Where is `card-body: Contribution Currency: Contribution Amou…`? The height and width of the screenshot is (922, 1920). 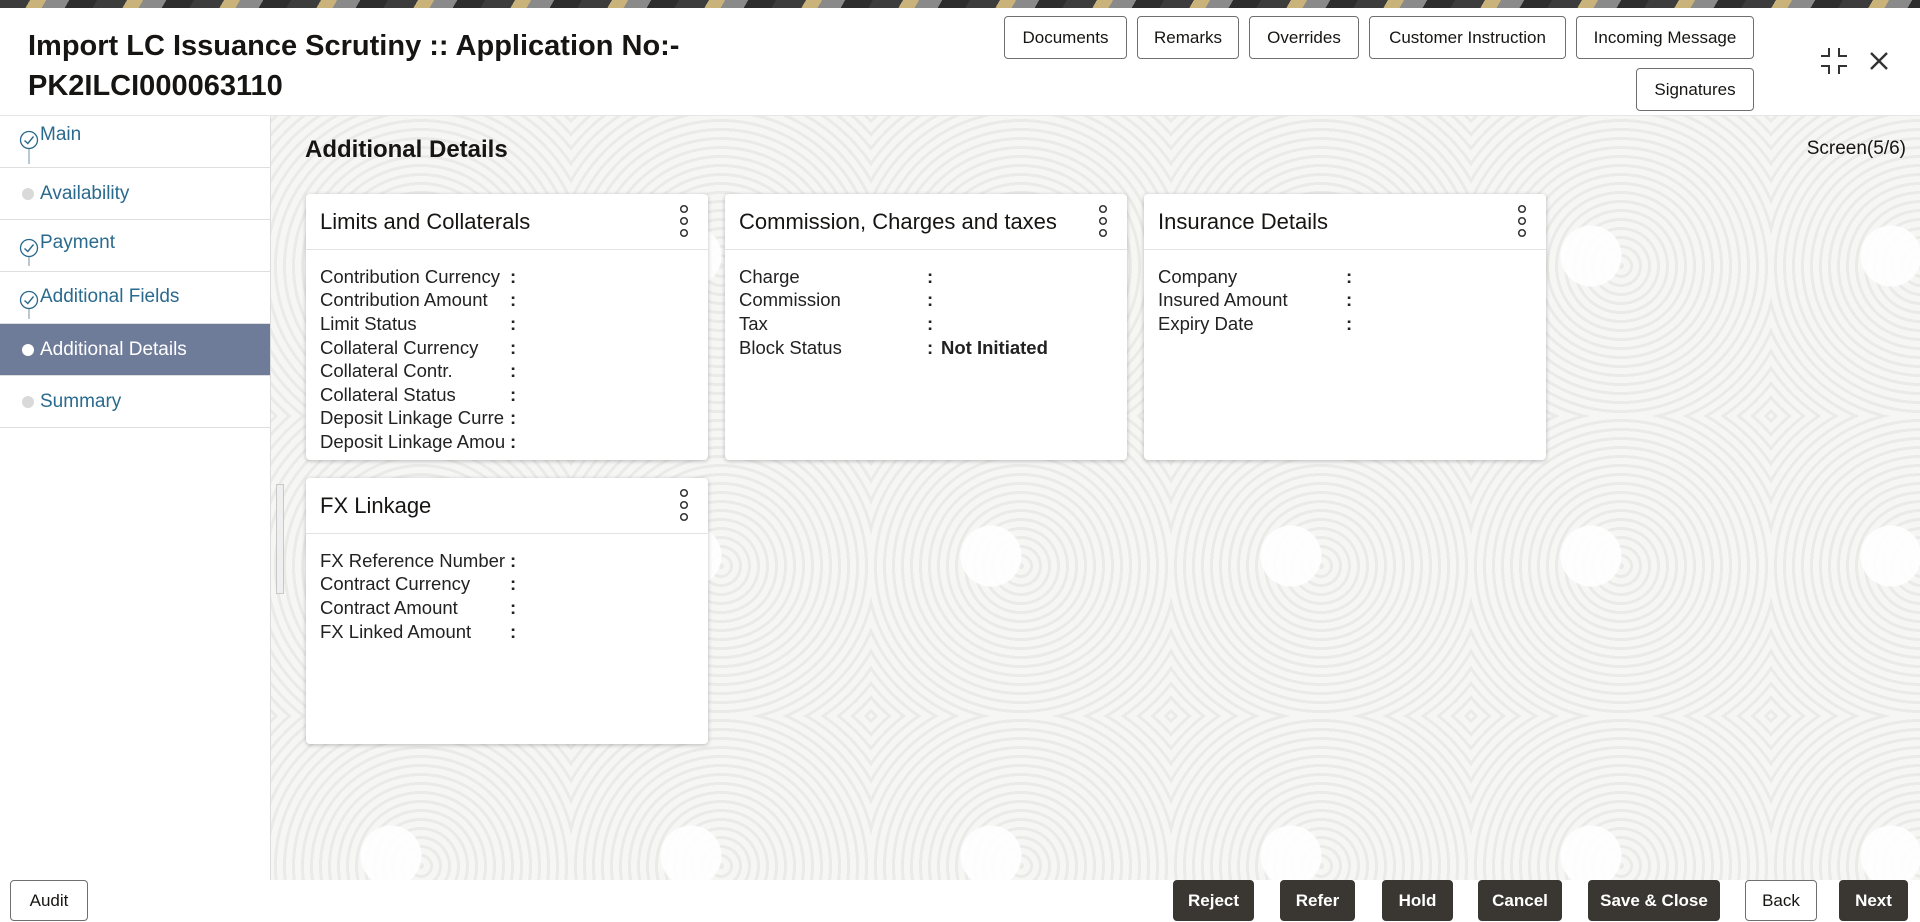
card-body: Contribution Currency: Contribution Amou… is located at coordinates (507, 352).